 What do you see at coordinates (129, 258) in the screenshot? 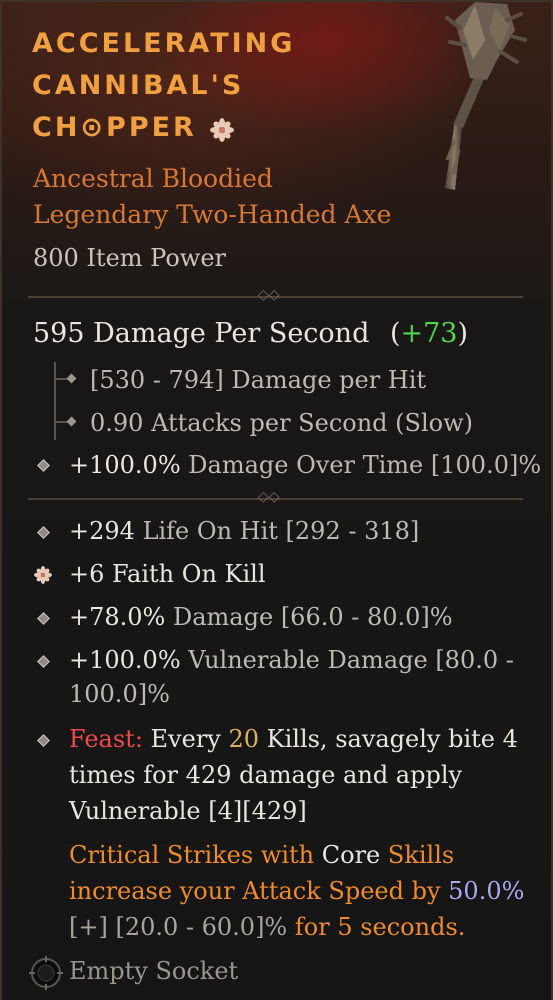
I see `item-power: 800 Item Power` at bounding box center [129, 258].